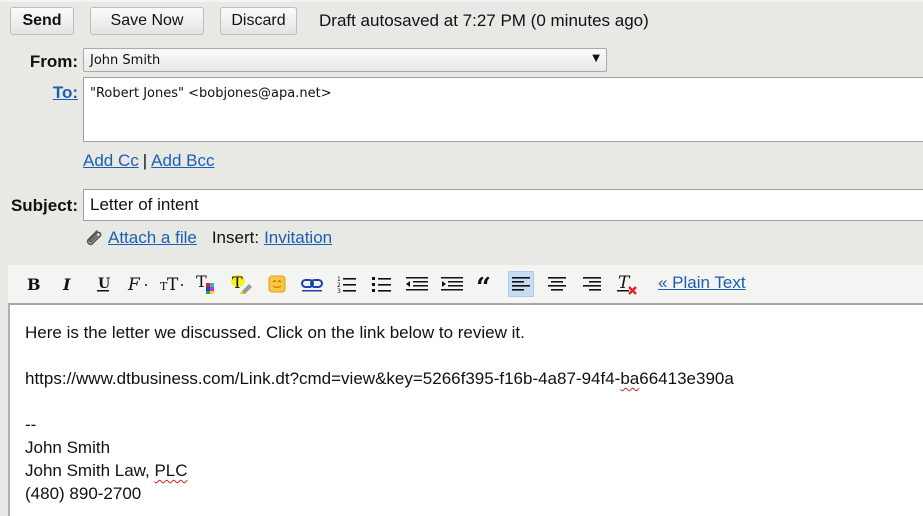 This screenshot has width=923, height=516. I want to click on subject-field: Letter of intent, so click(503, 205).